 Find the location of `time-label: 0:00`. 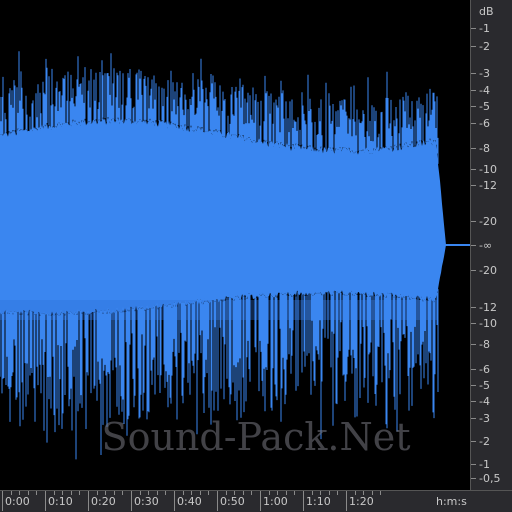

time-label: 0:00 is located at coordinates (17, 501).